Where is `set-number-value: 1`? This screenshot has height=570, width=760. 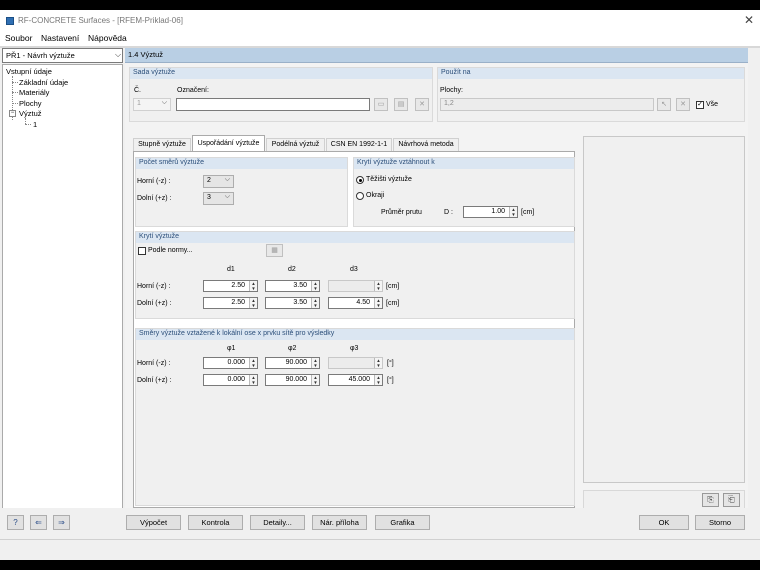
set-number-value: 1 is located at coordinates (139, 103).